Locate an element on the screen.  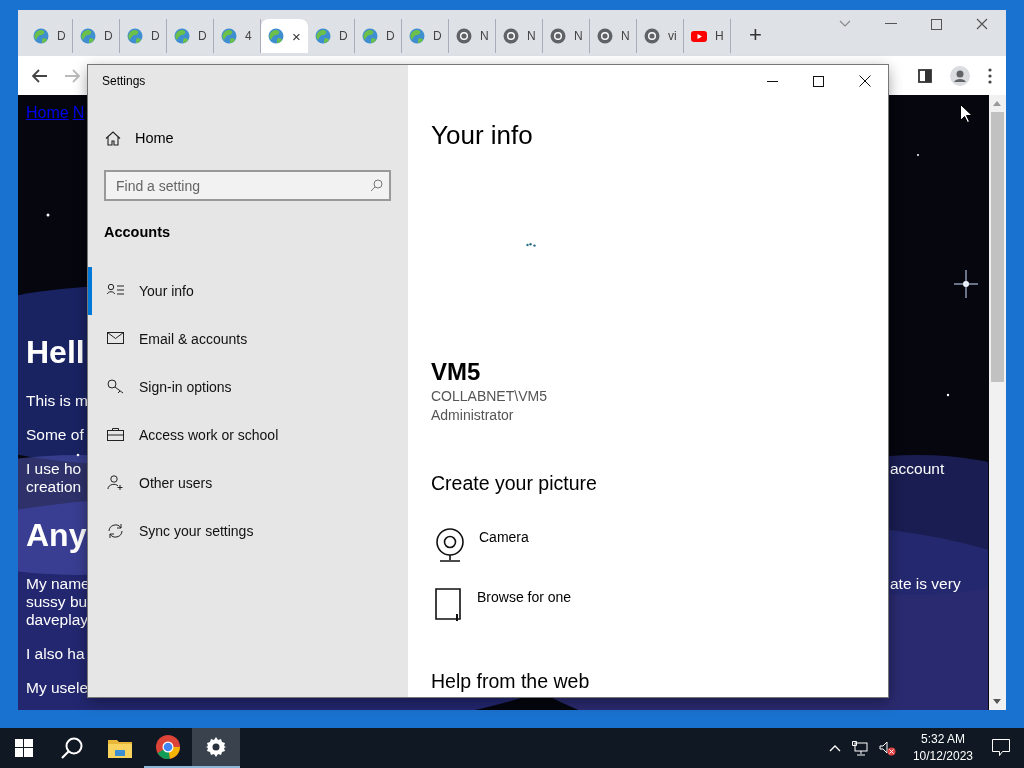
side-panel-icon is located at coordinates (925, 75).